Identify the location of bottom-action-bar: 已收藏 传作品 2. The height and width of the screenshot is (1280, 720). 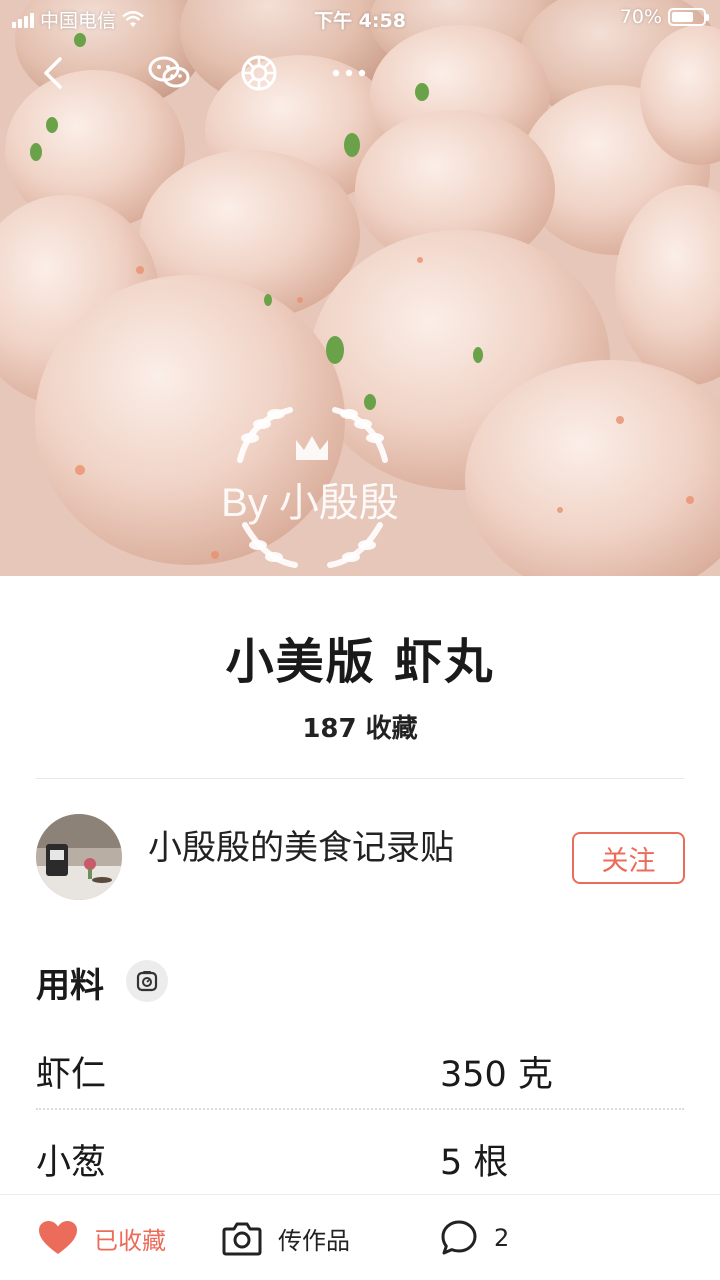
(360, 1237).